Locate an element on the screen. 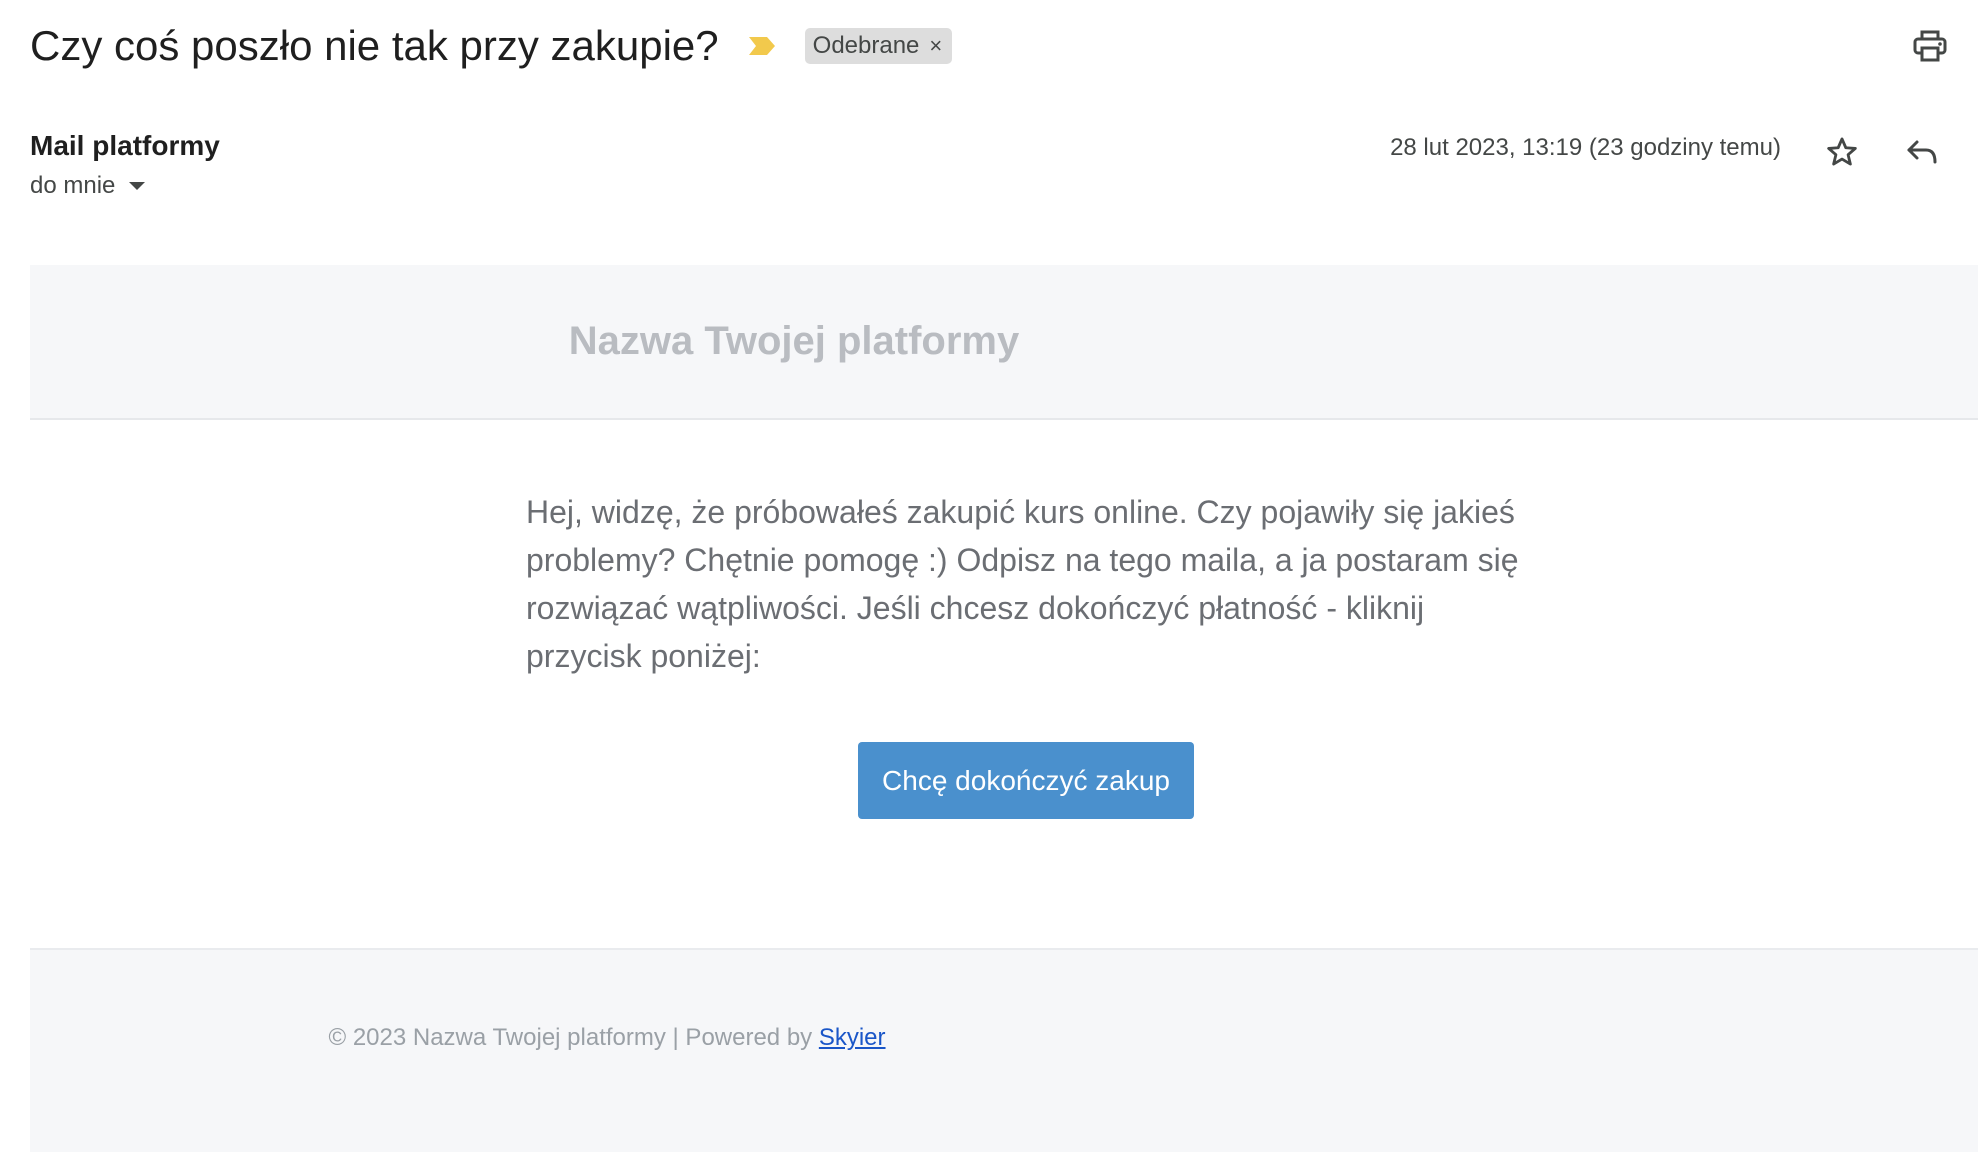 The height and width of the screenshot is (1168, 1978). recipient-details-toggle: do mnie is located at coordinates (88, 186).